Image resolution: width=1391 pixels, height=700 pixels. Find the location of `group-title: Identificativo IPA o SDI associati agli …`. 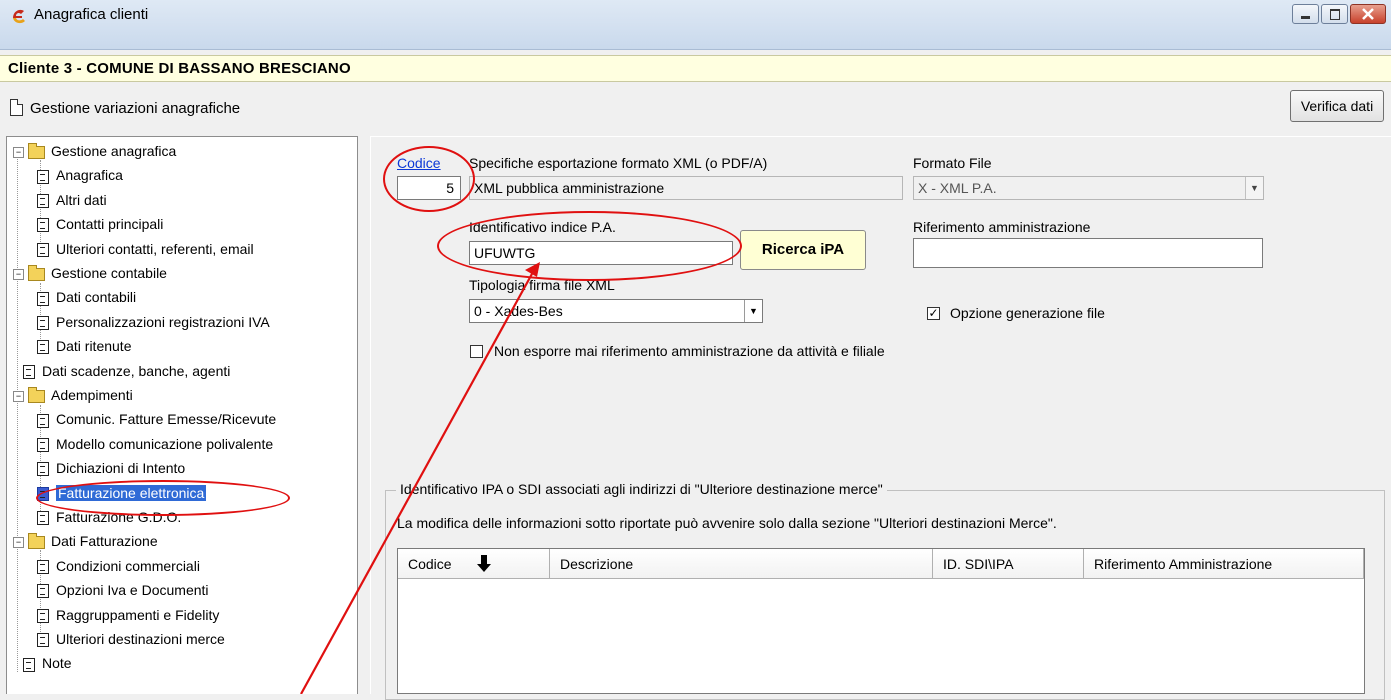

group-title: Identificativo IPA o SDI associati agli … is located at coordinates (641, 489).